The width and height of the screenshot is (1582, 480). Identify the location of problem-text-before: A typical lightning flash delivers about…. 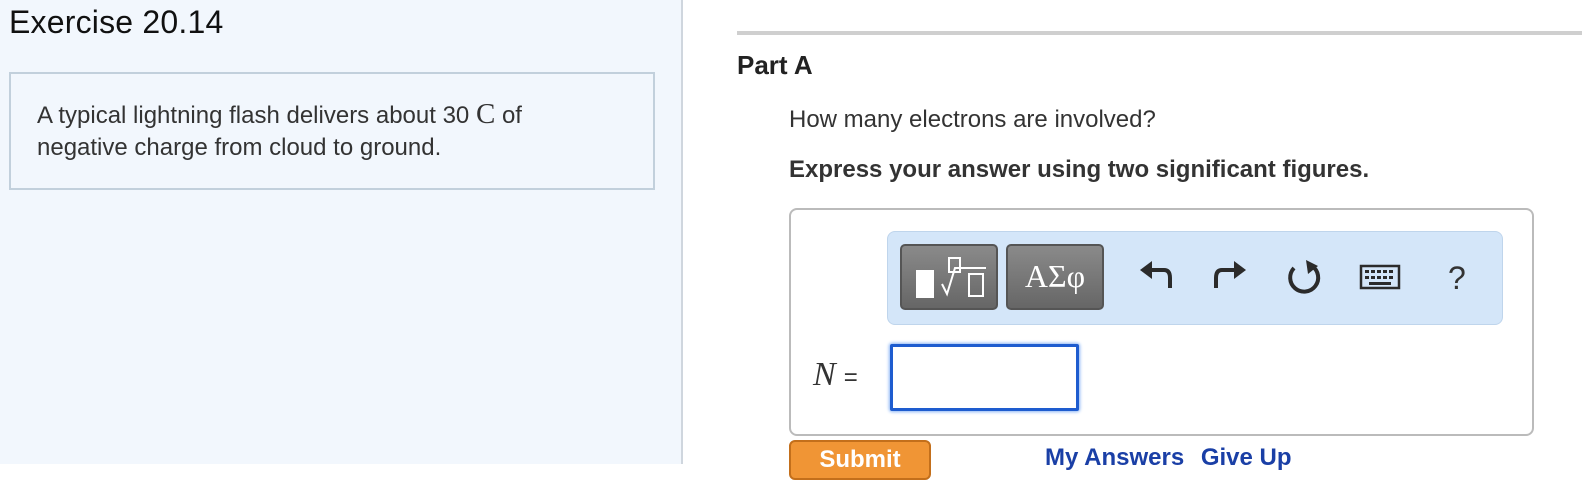
(256, 115).